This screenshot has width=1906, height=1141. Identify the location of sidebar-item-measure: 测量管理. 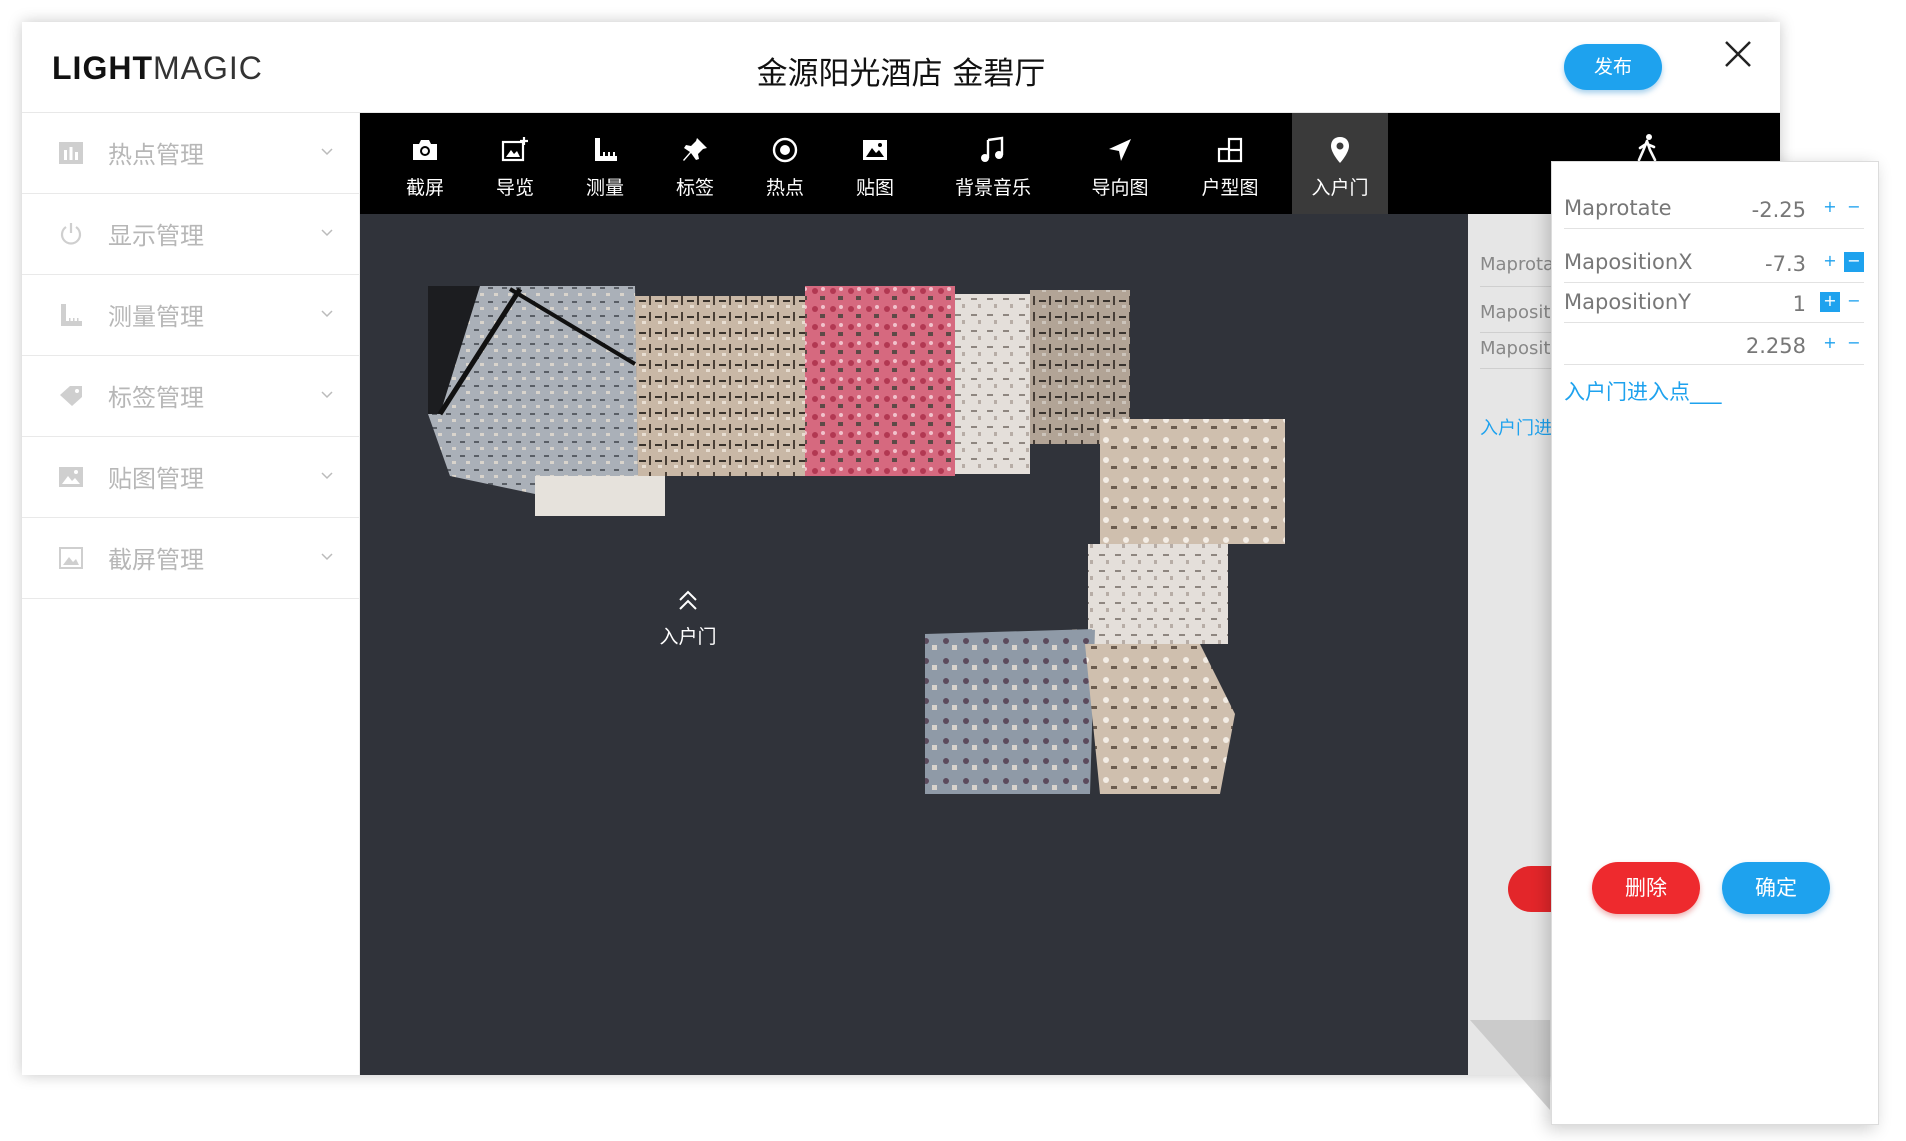
(190, 315).